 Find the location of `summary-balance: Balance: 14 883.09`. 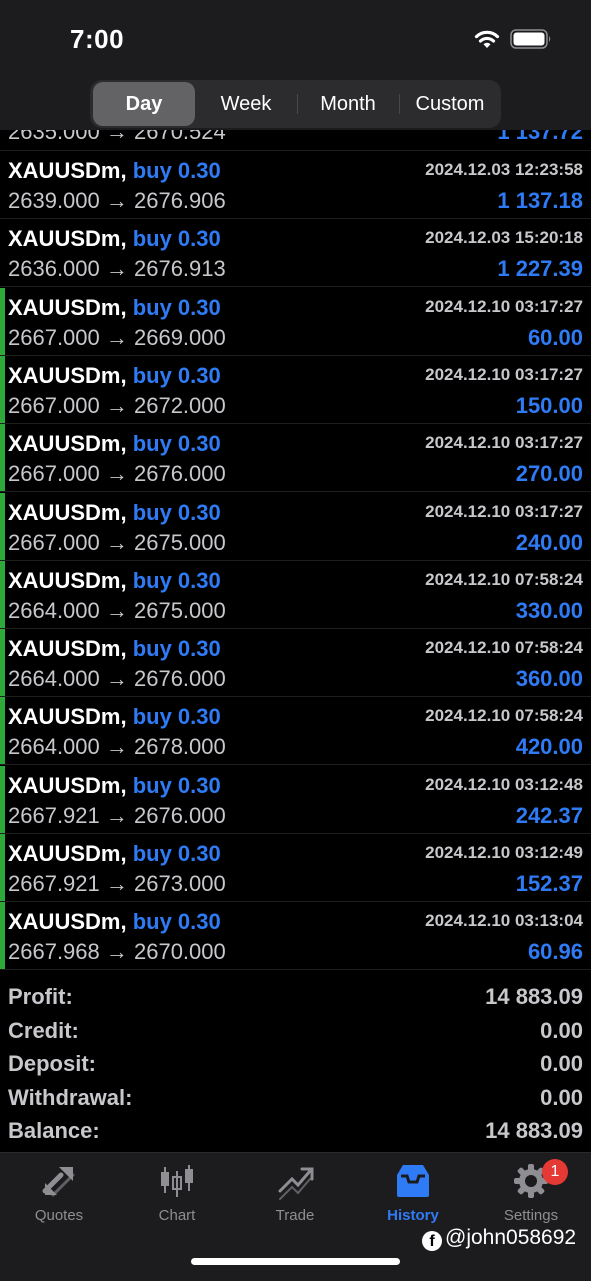

summary-balance: Balance: 14 883.09 is located at coordinates (295, 1131).